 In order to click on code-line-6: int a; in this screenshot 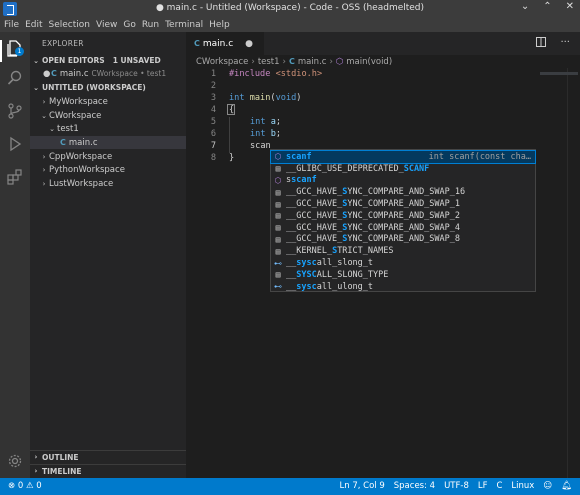, I will do `click(266, 122)`.